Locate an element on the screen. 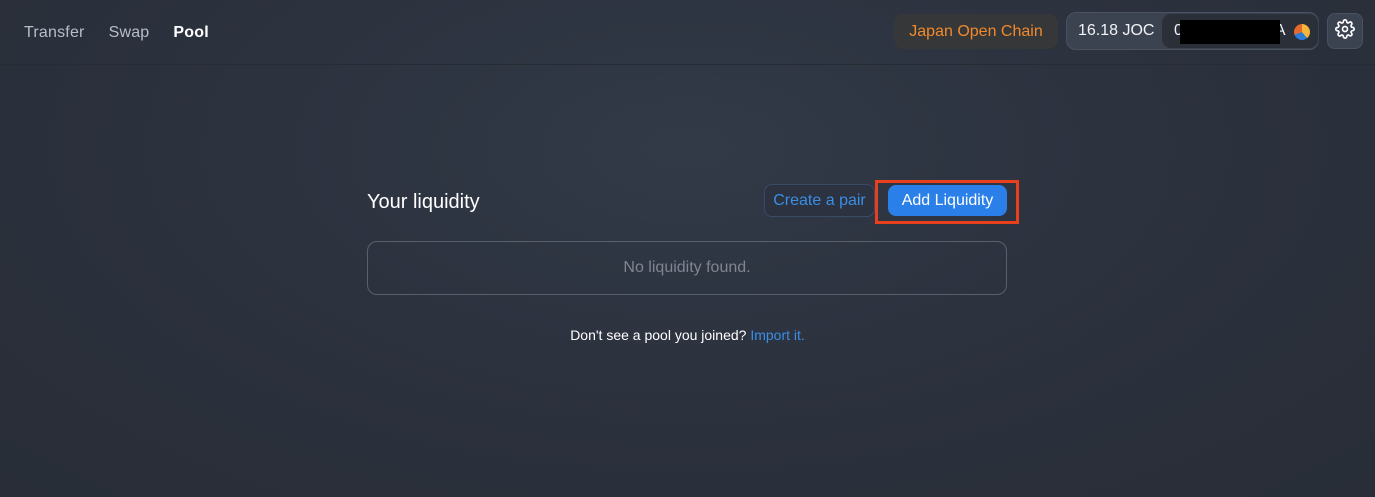 This screenshot has width=1375, height=497. avatar-icon is located at coordinates (1302, 32).